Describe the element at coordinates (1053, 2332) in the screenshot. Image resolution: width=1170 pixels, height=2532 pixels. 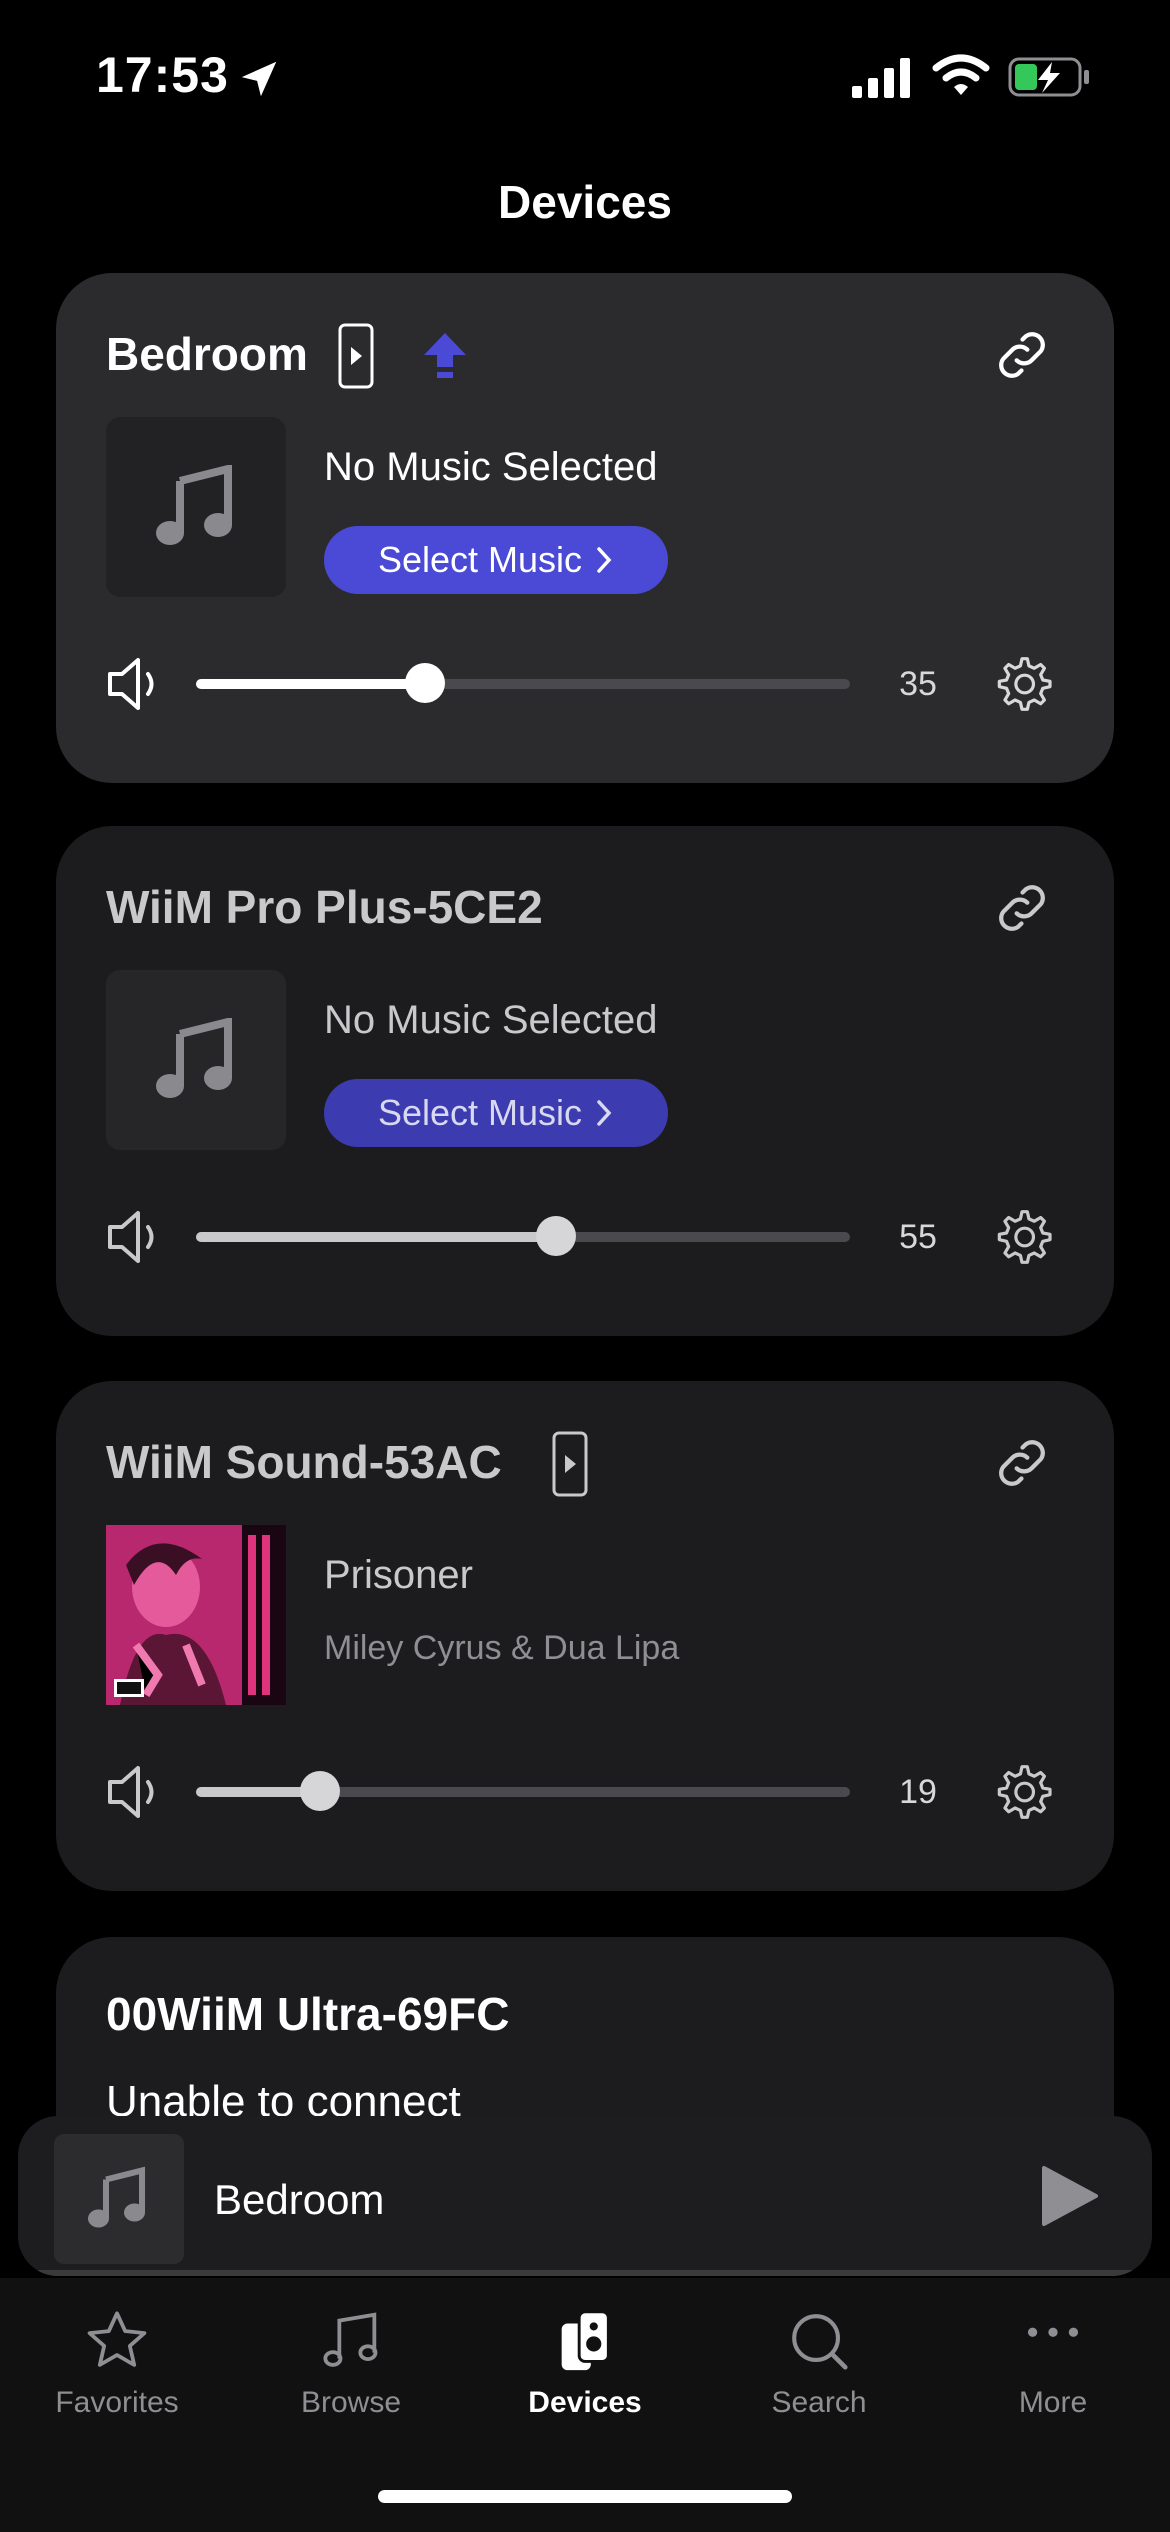
I see `more-icon` at that location.